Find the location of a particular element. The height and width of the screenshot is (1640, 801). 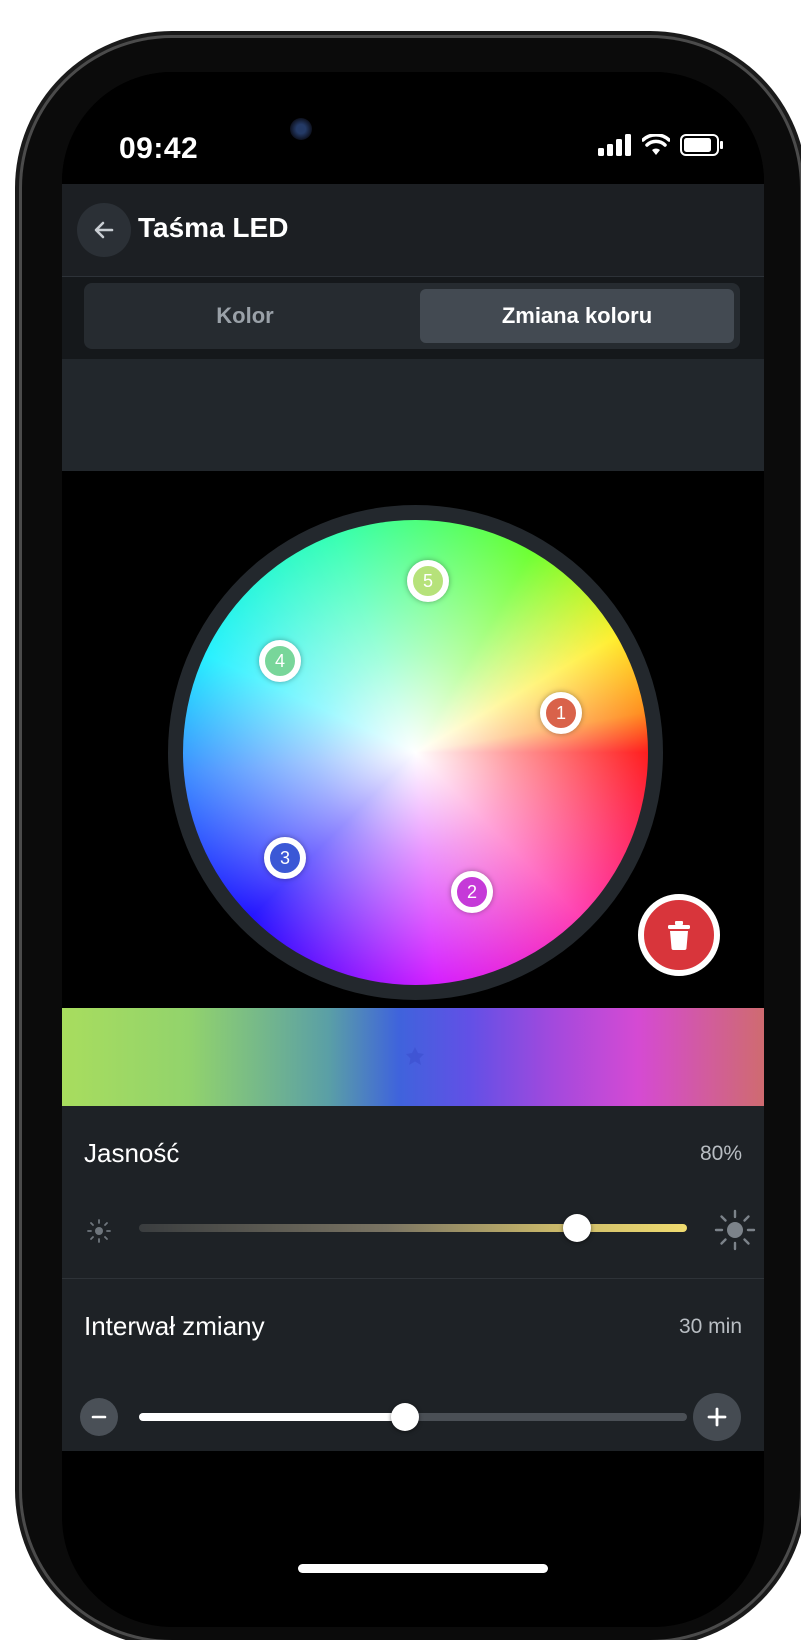

minus-icon is located at coordinates (99, 1417).